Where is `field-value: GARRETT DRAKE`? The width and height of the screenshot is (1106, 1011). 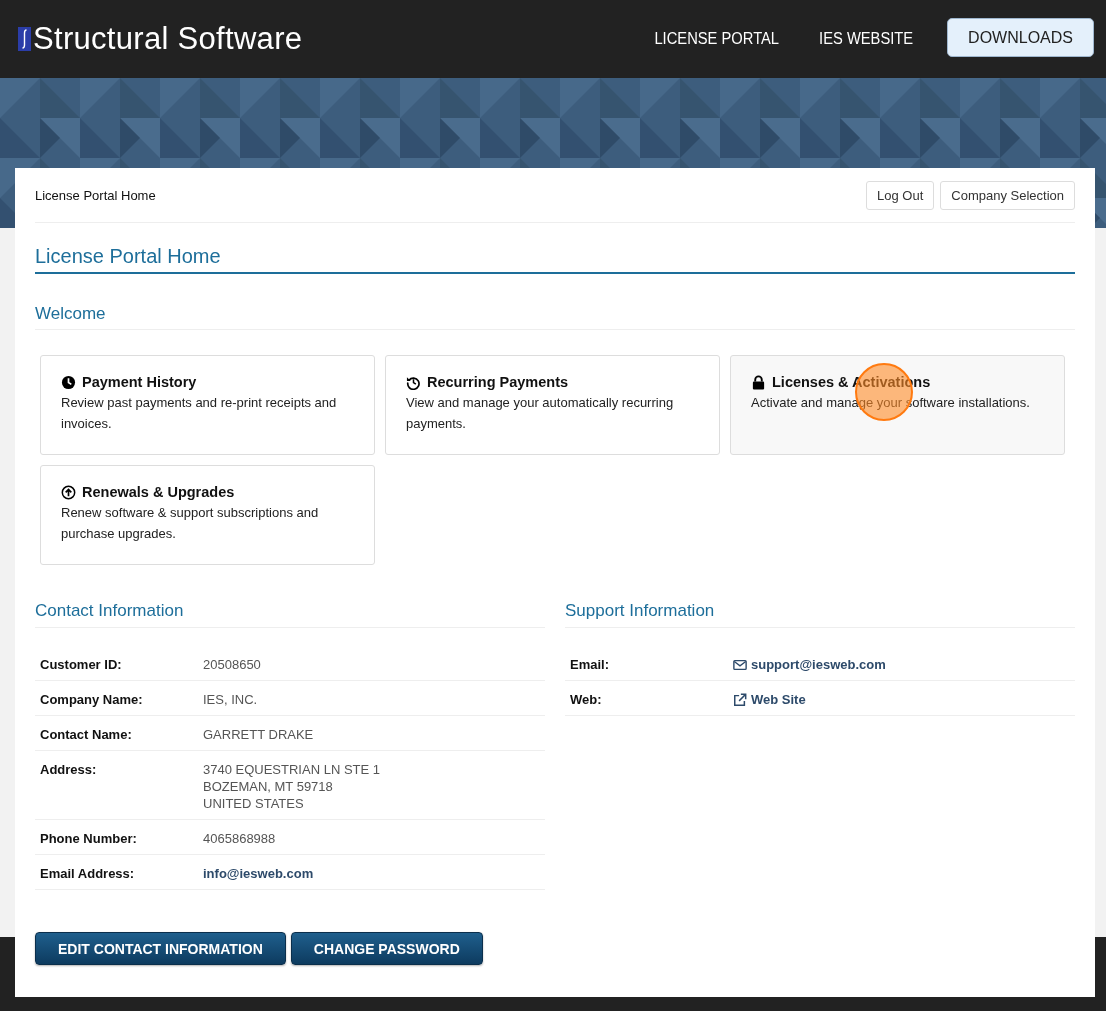 field-value: GARRETT DRAKE is located at coordinates (258, 734).